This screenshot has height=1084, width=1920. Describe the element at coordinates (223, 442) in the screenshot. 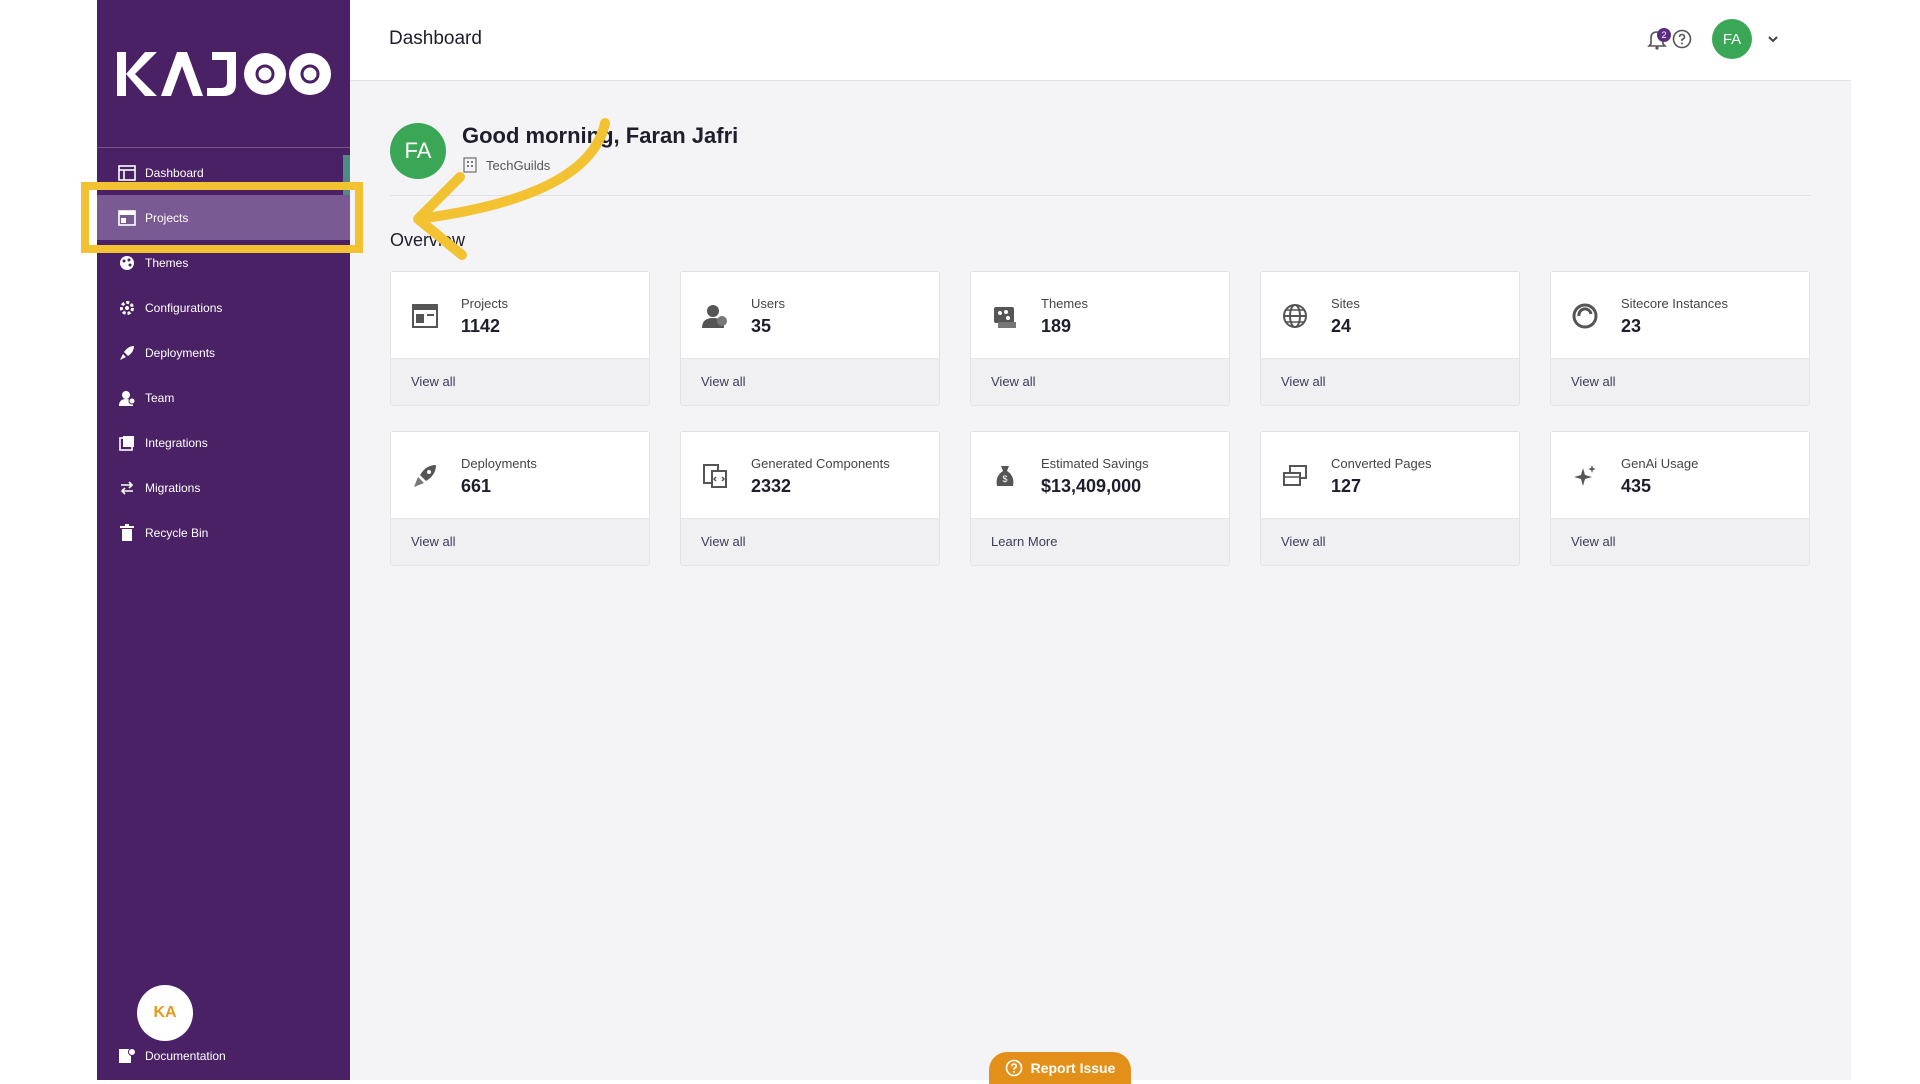

I see `sidebar-item-integrations: Integrations` at that location.